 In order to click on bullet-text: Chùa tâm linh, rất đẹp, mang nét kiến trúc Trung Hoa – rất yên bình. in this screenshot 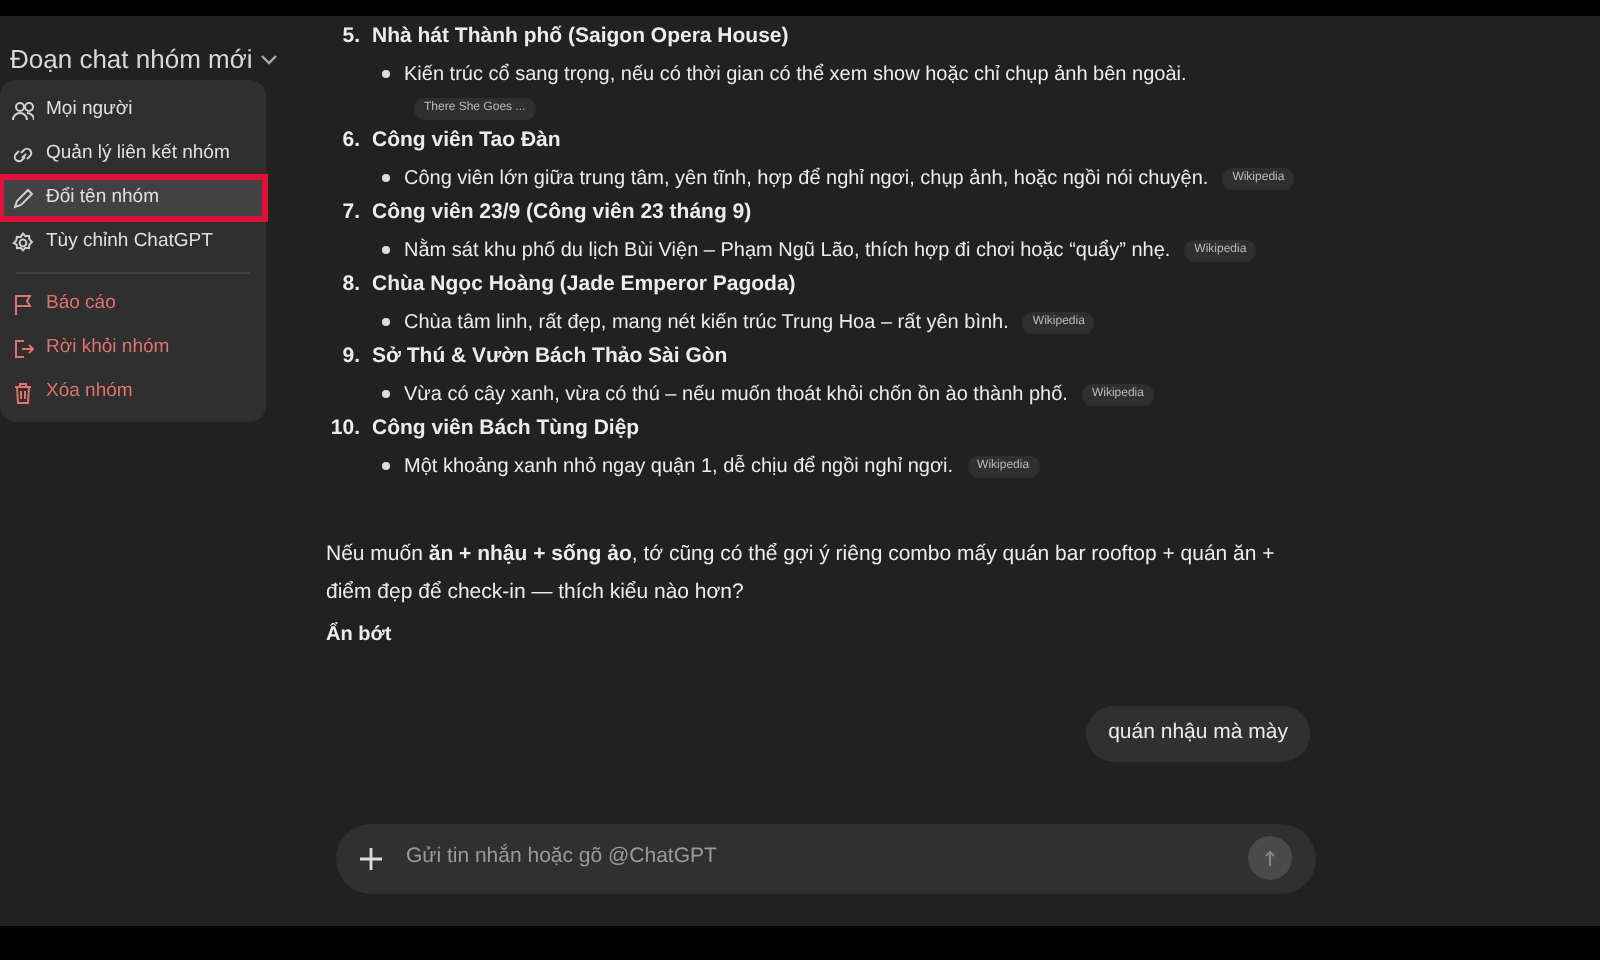, I will do `click(706, 323)`.